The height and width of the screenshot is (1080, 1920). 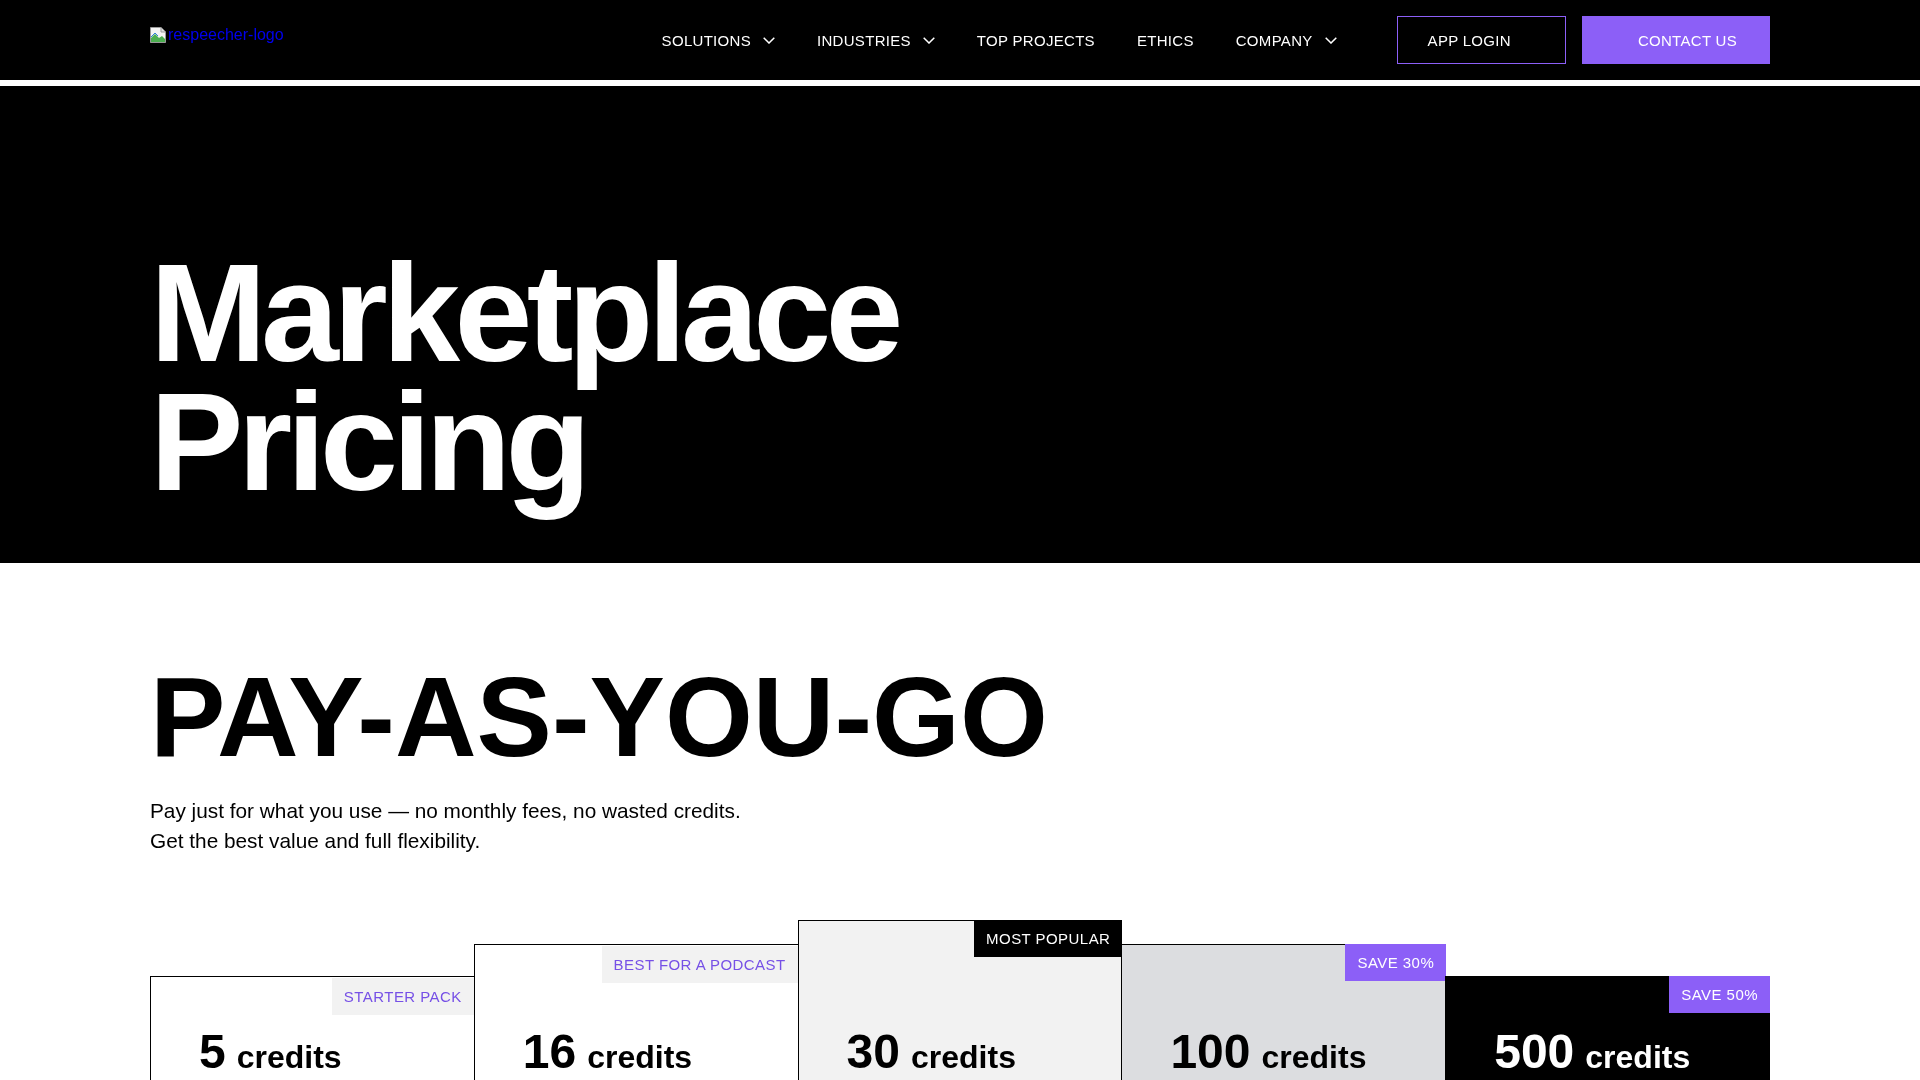 What do you see at coordinates (1396, 962) in the screenshot?
I see `plan-badge: SAVE 30%` at bounding box center [1396, 962].